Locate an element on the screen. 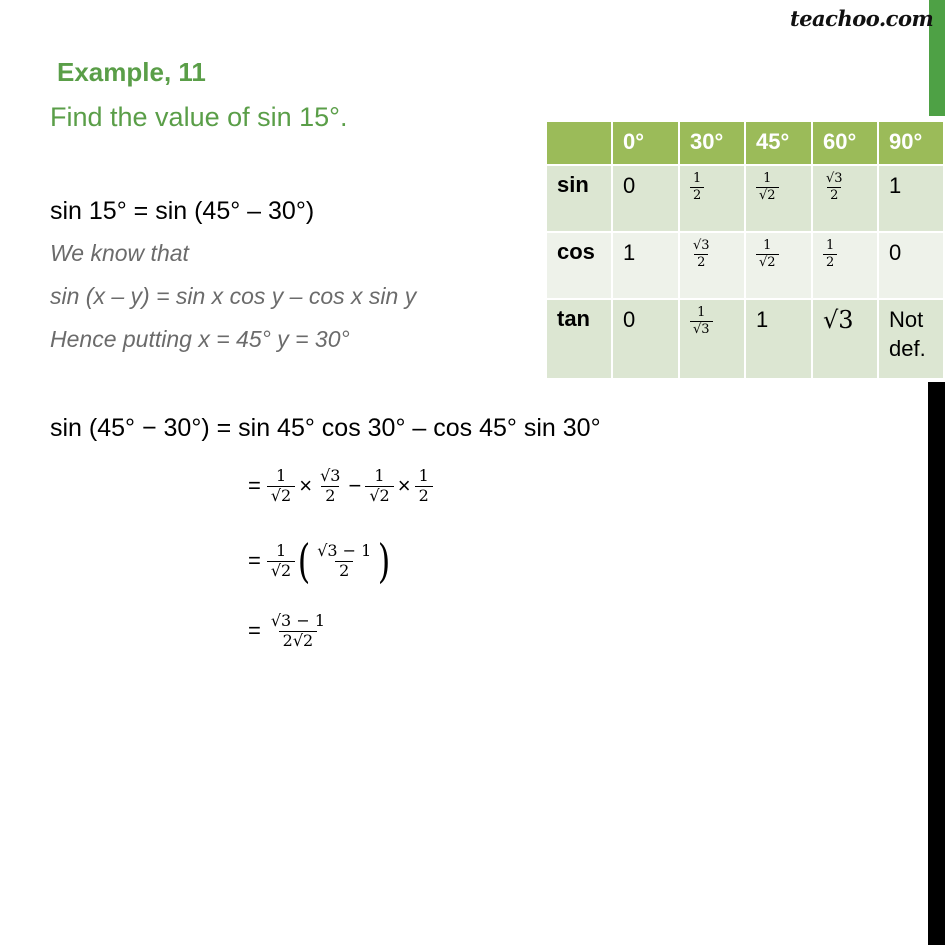 This screenshot has height=945, width=945. header-cell: 30° is located at coordinates (712, 143).